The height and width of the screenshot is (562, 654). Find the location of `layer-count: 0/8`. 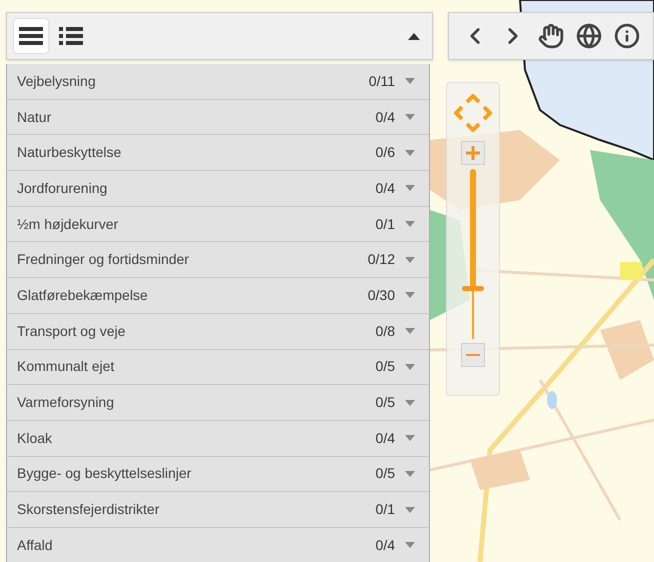

layer-count: 0/8 is located at coordinates (385, 331).